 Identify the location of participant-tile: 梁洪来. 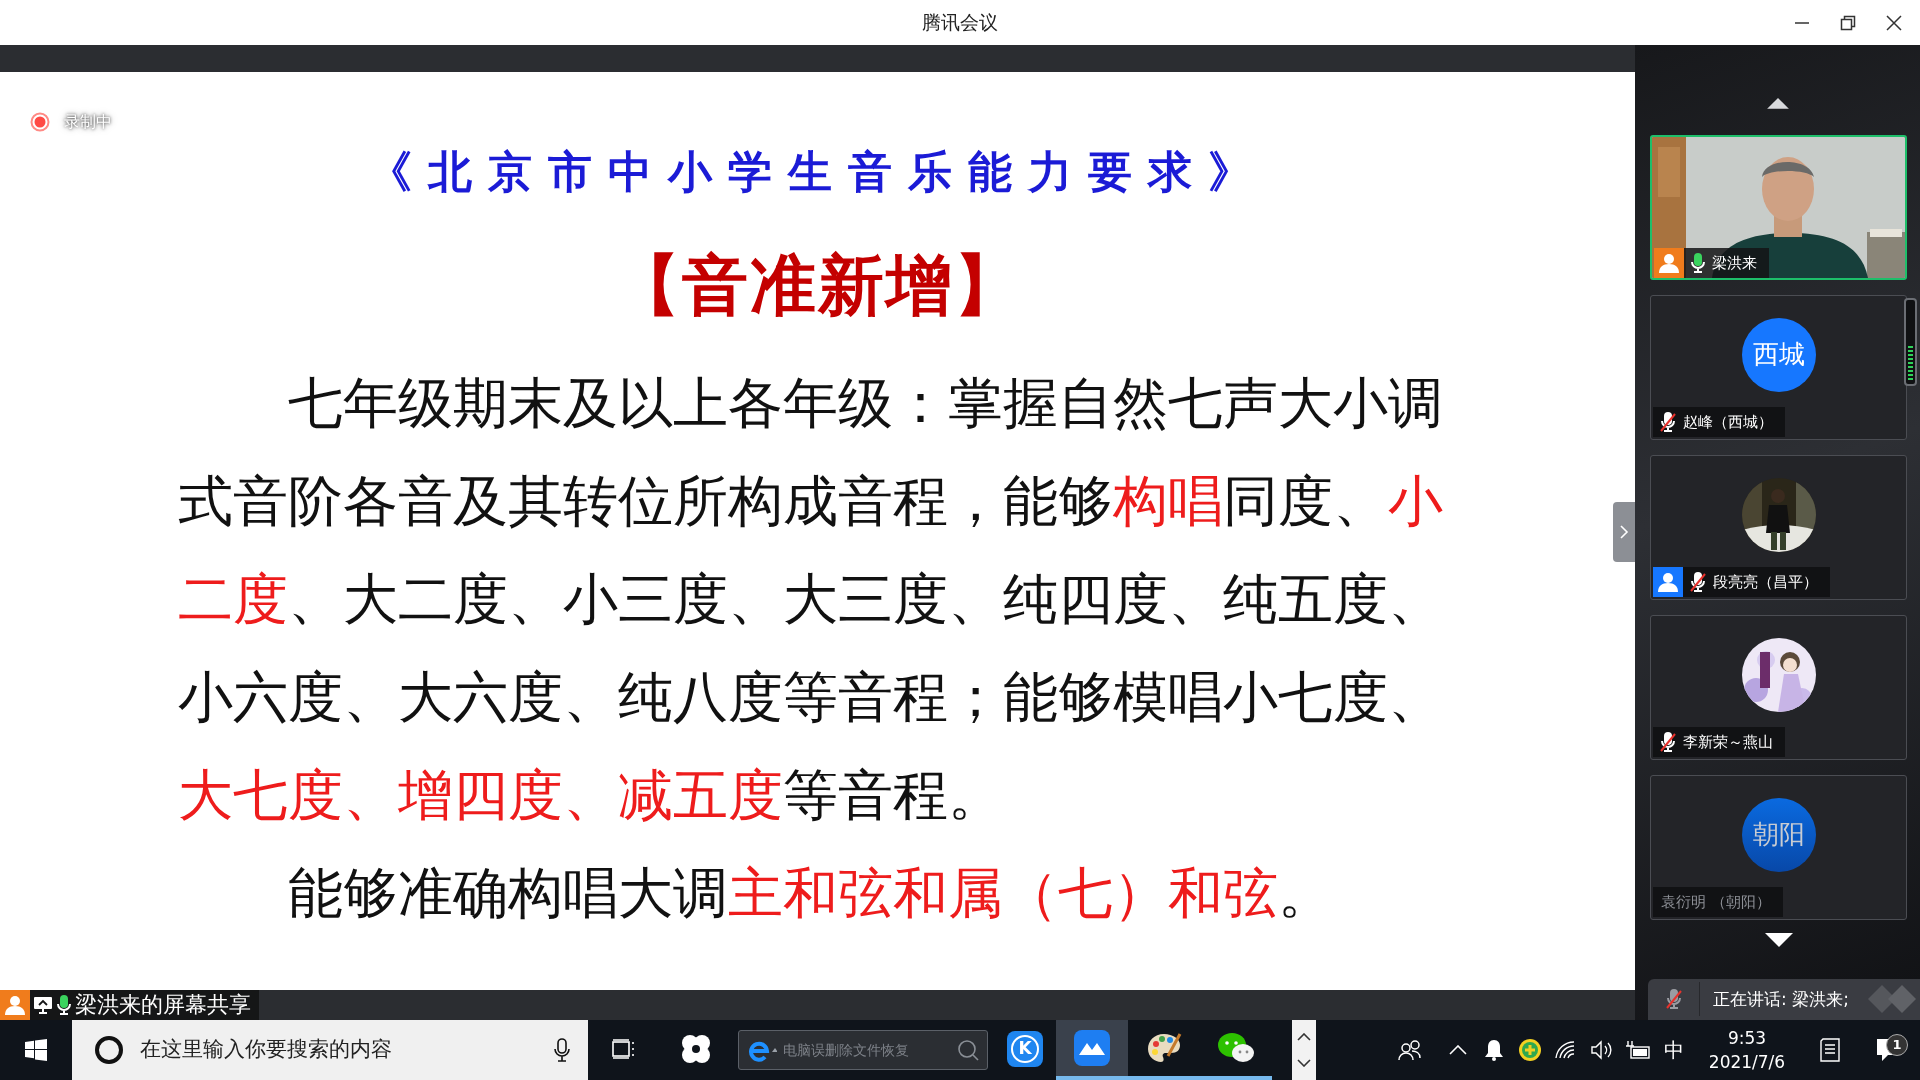
(1778, 207).